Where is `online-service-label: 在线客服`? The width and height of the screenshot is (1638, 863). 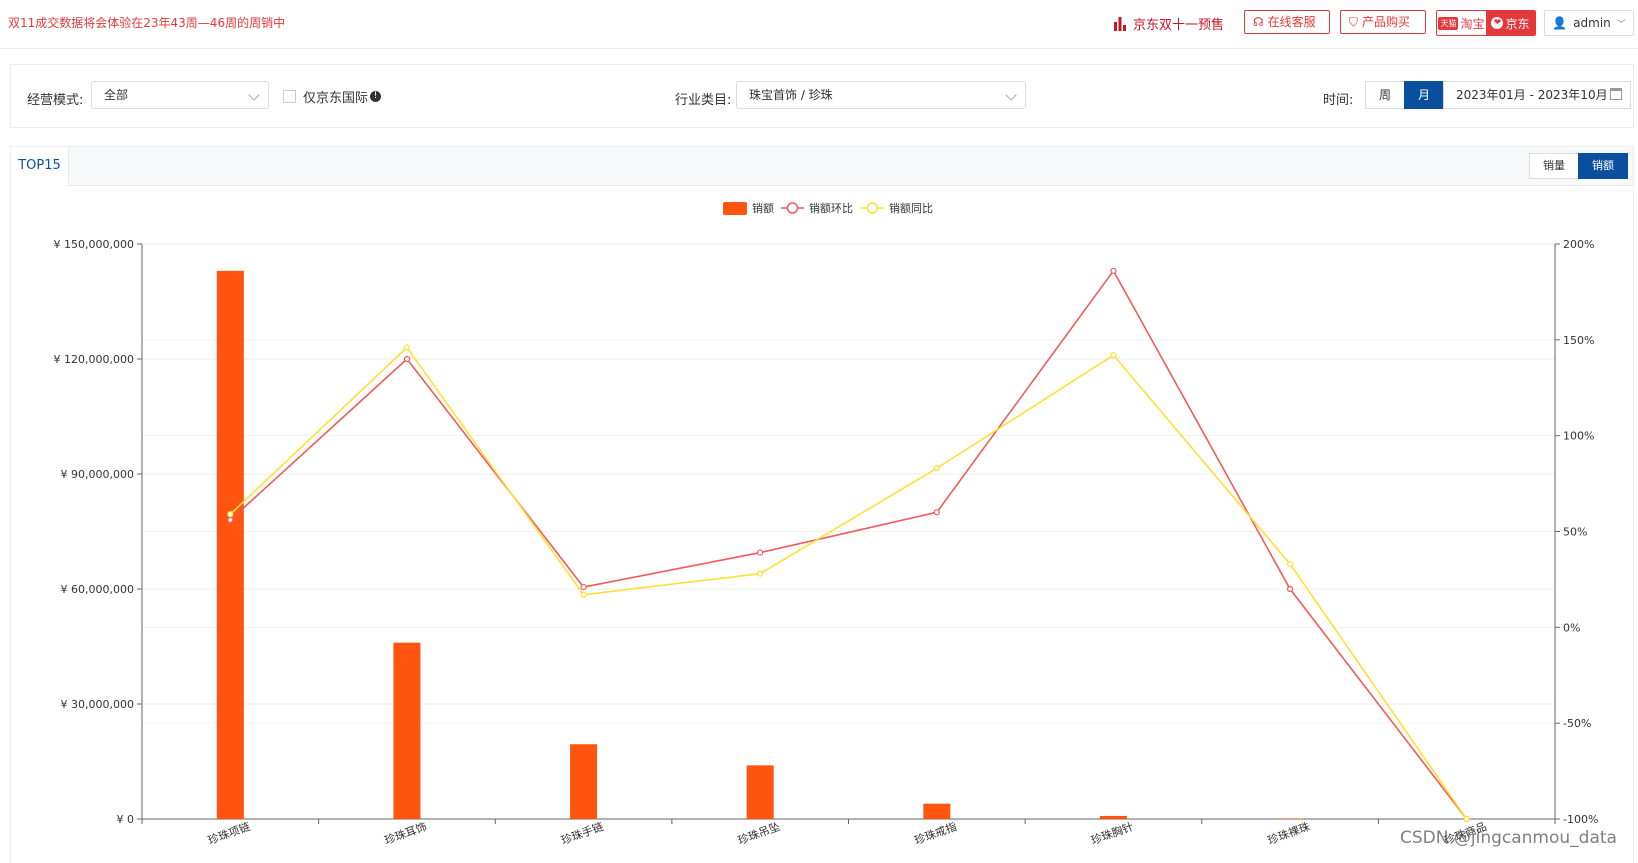
online-service-label: 在线客服 is located at coordinates (1291, 22).